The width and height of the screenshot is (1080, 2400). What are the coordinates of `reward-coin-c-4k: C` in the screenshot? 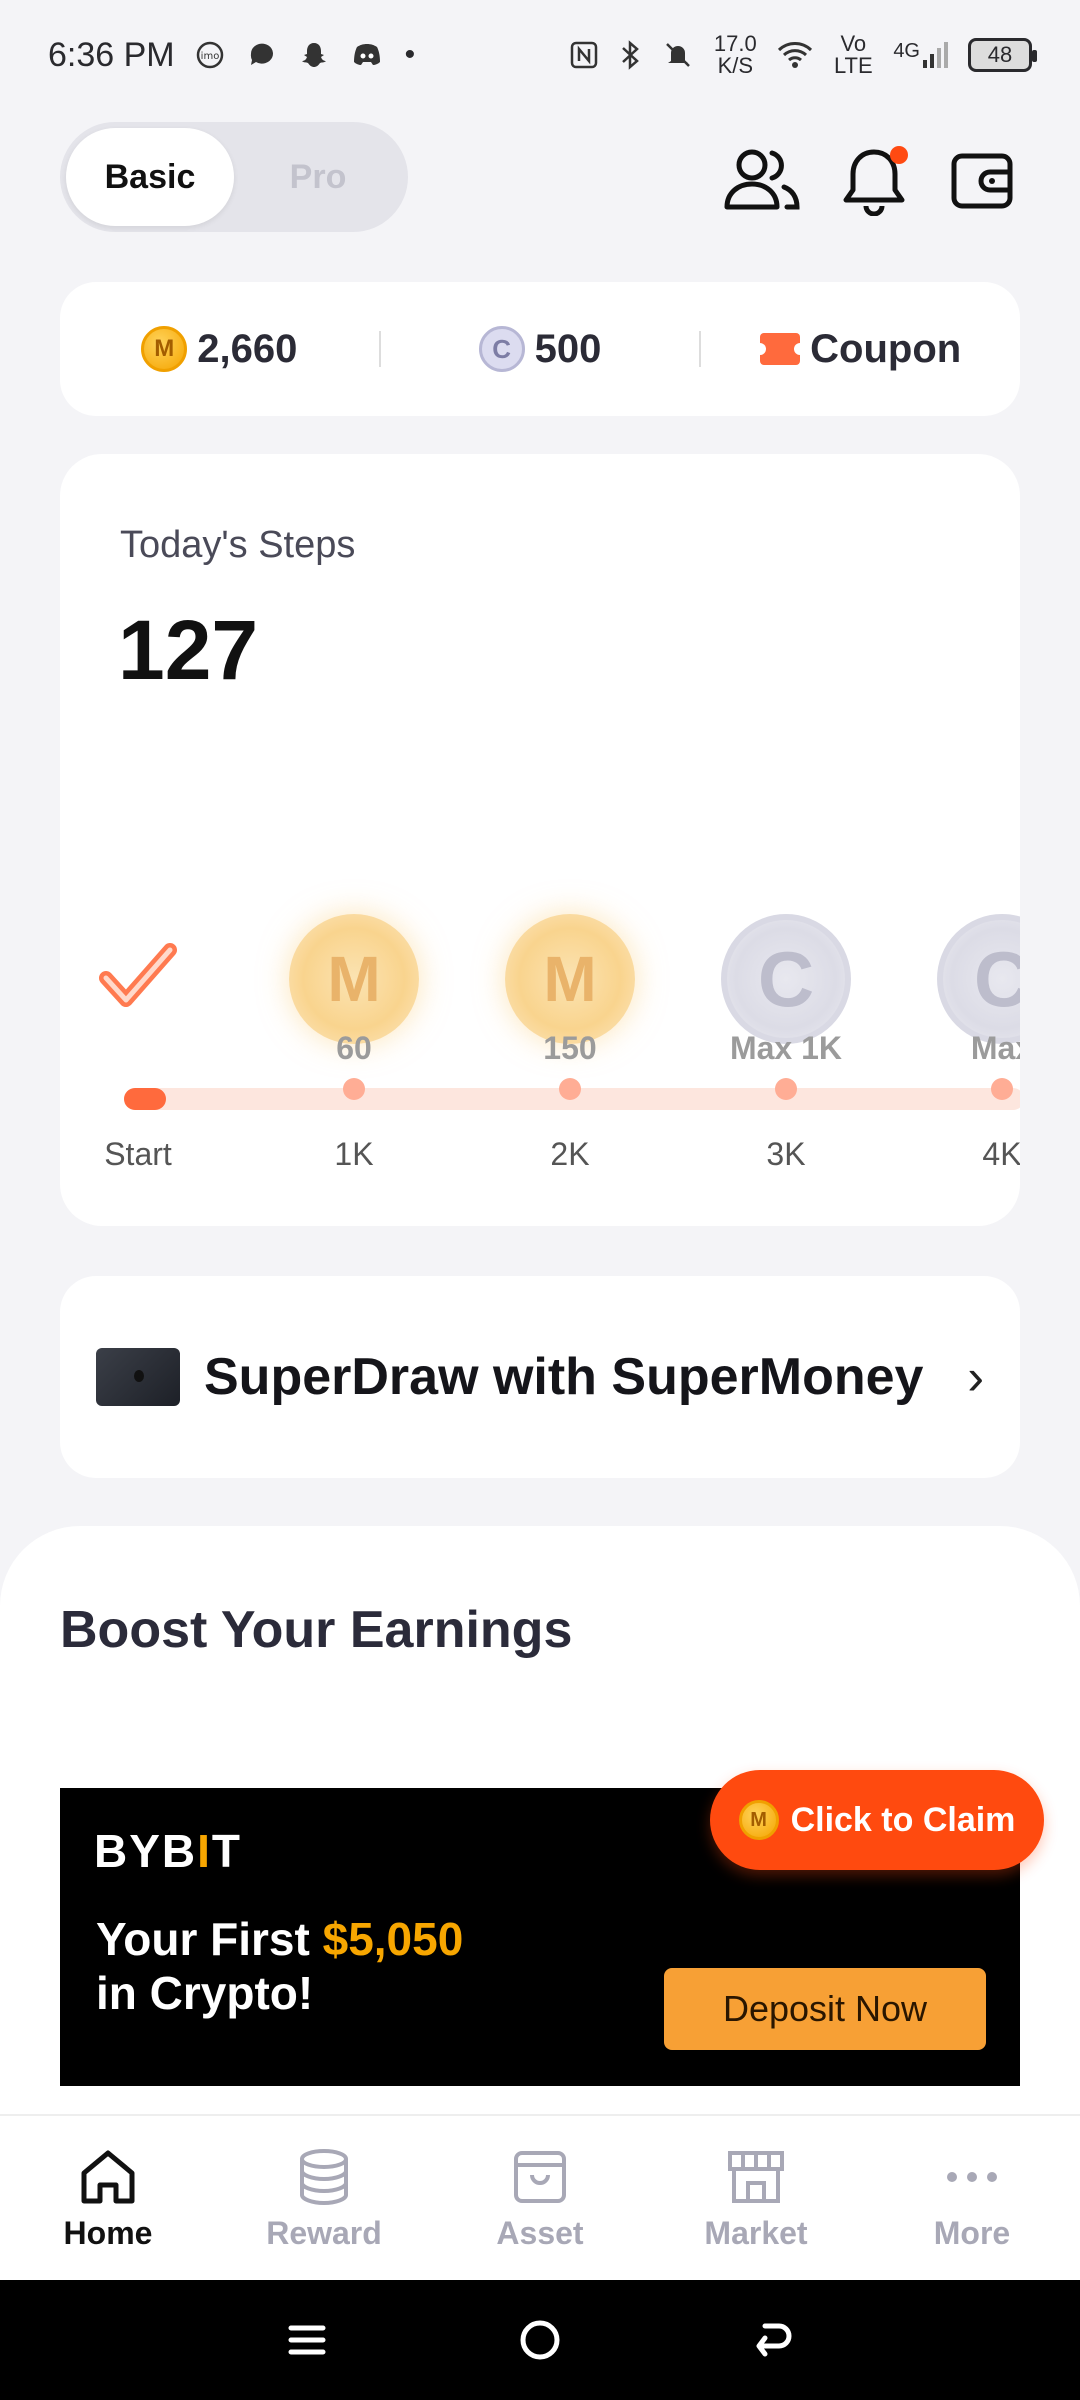 It's located at (978, 979).